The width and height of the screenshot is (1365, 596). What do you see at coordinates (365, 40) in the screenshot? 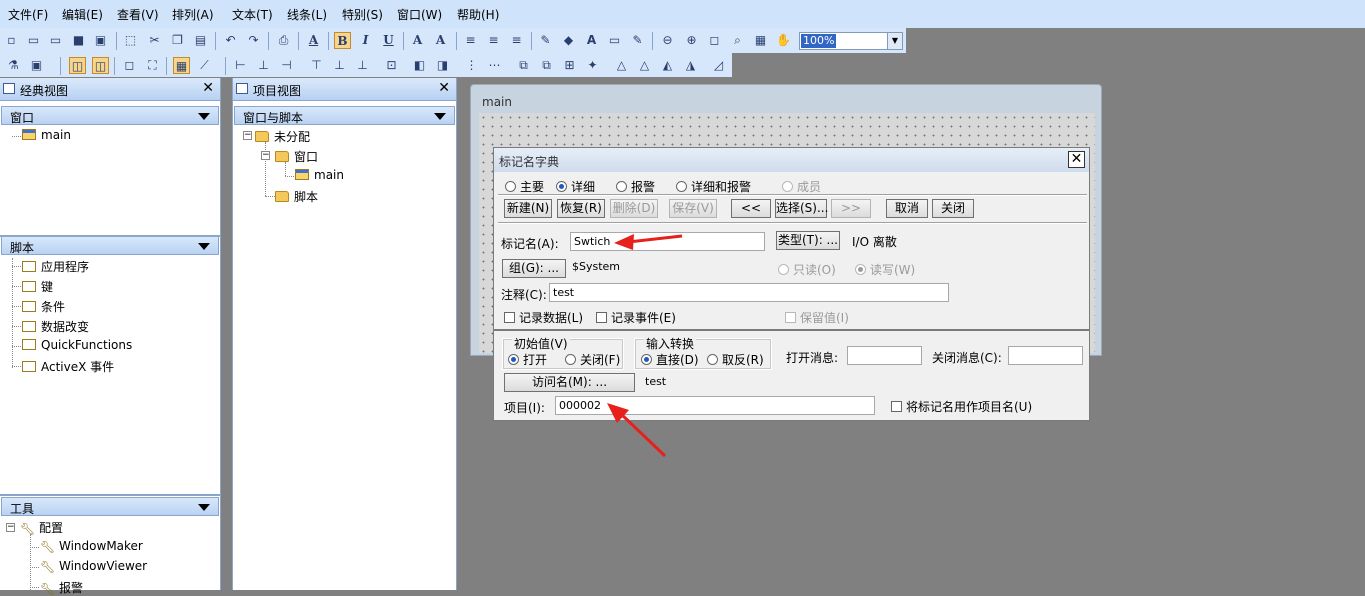
I see `italic-button: I` at bounding box center [365, 40].